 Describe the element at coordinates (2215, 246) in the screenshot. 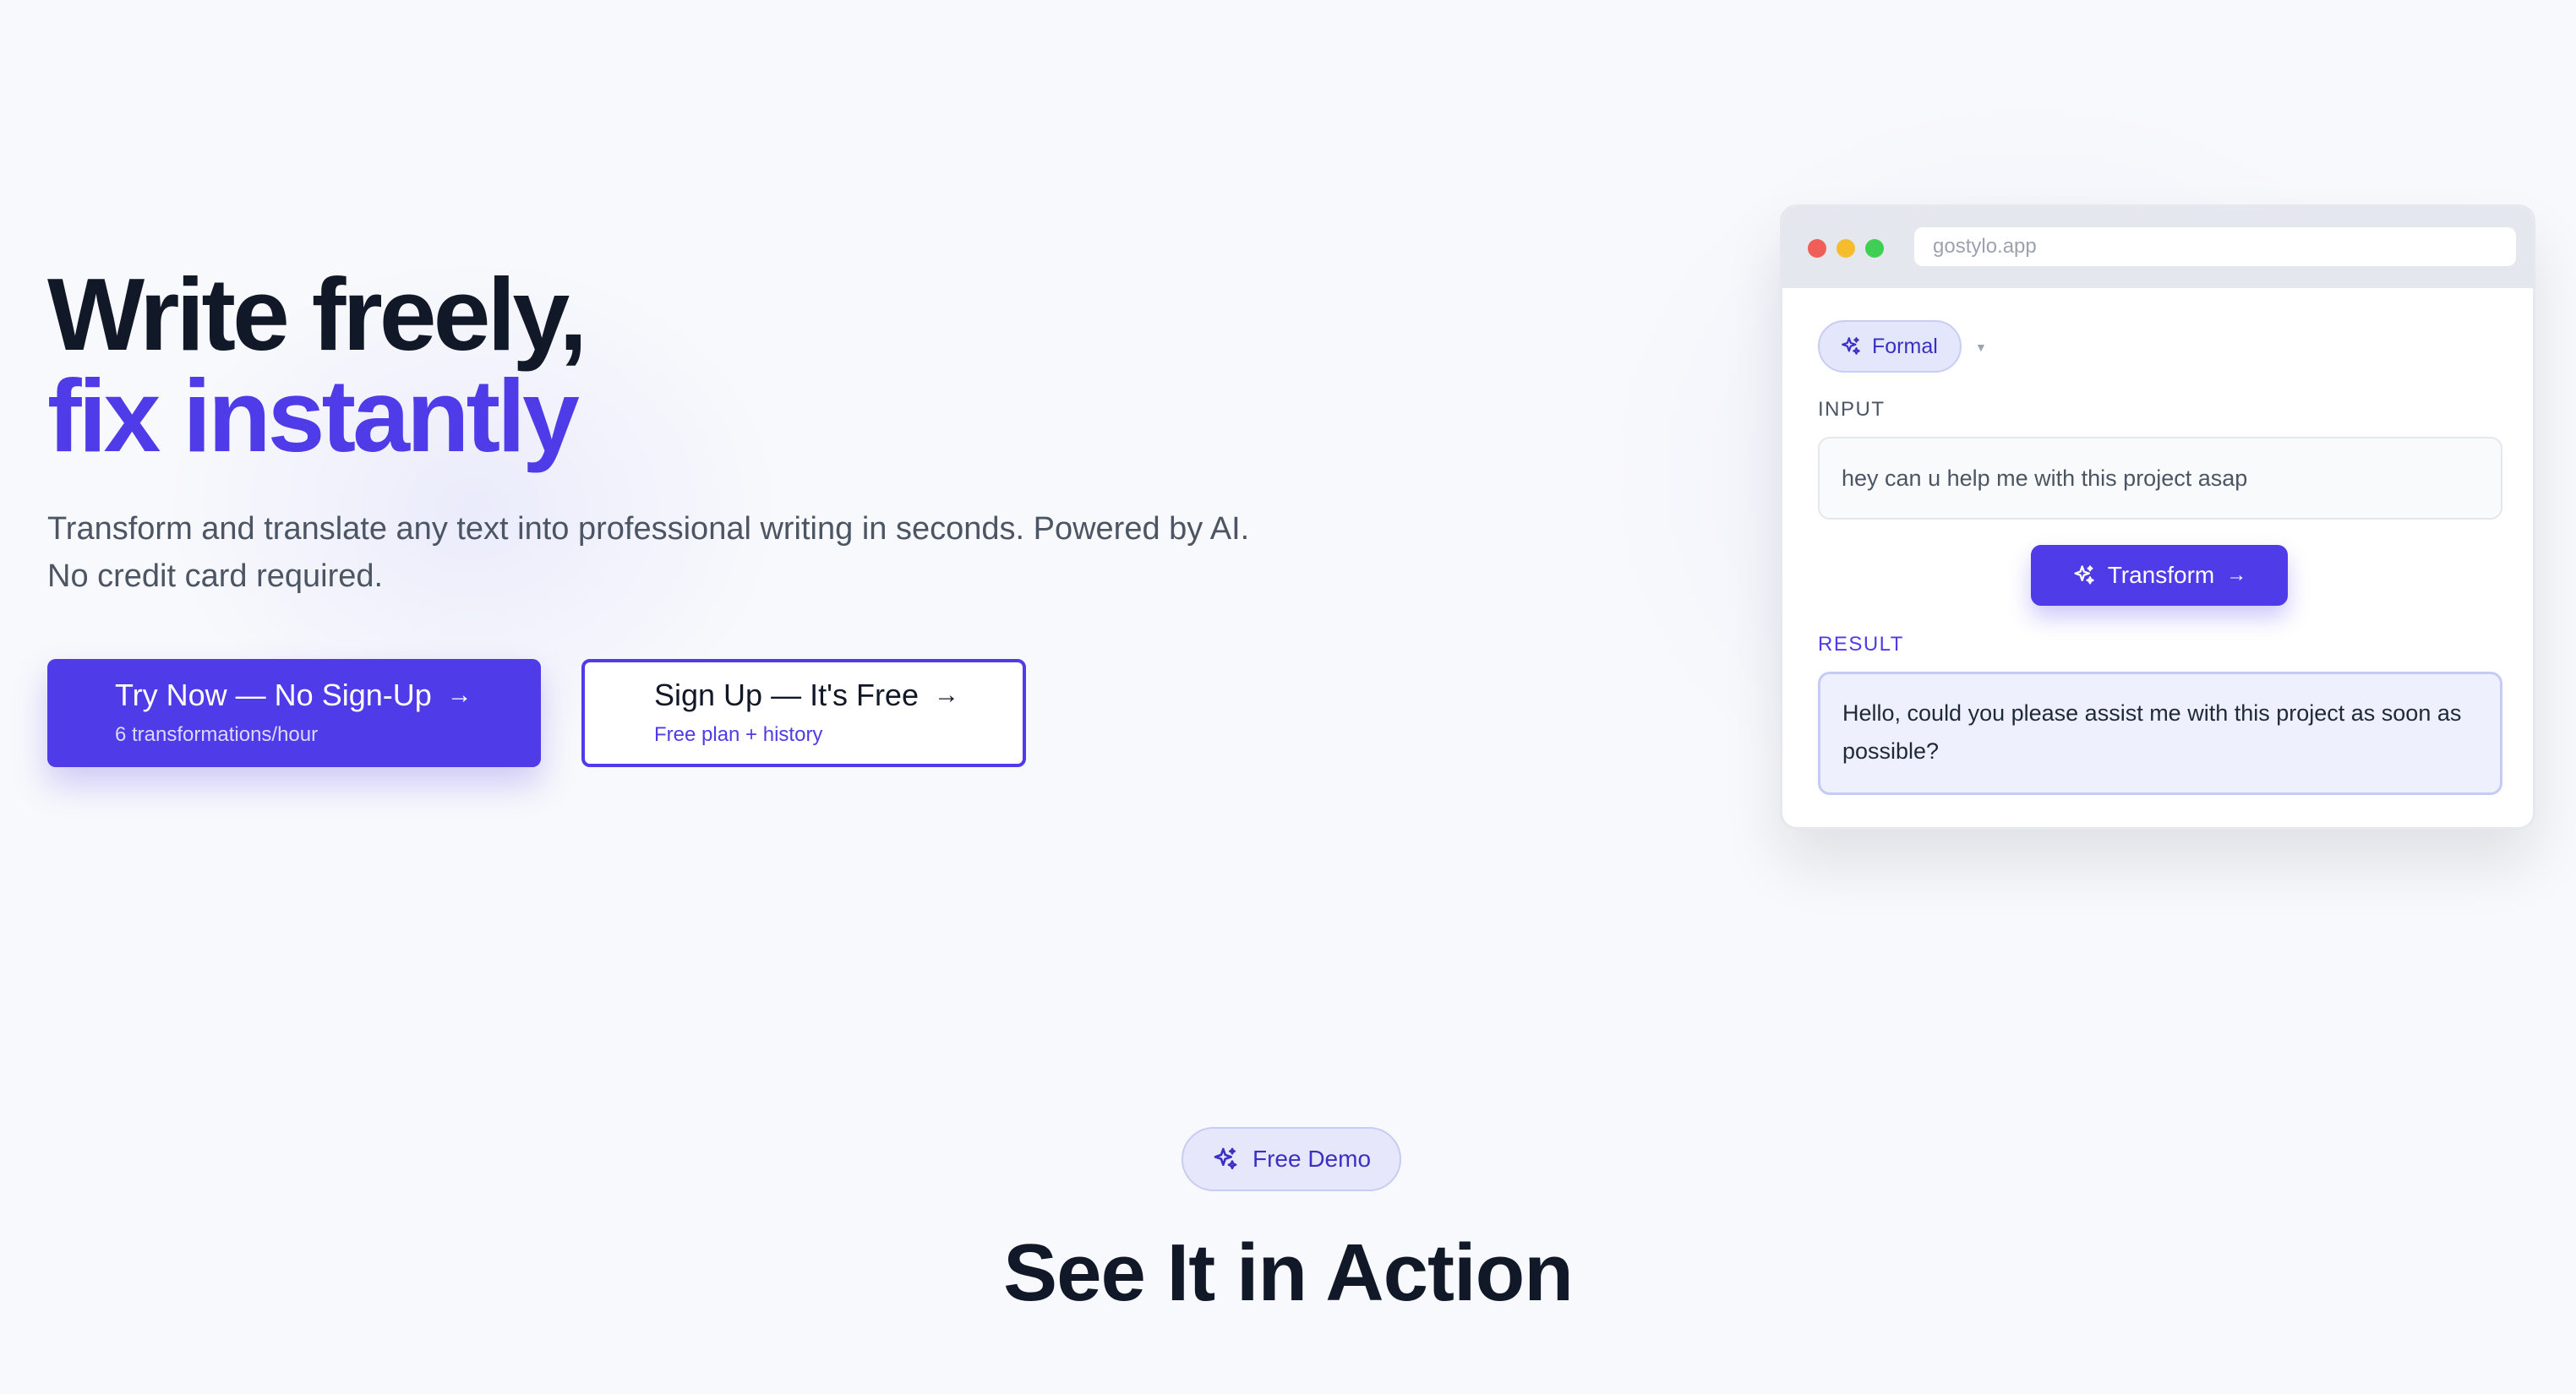

I see `address-bar: gostylo.app` at that location.